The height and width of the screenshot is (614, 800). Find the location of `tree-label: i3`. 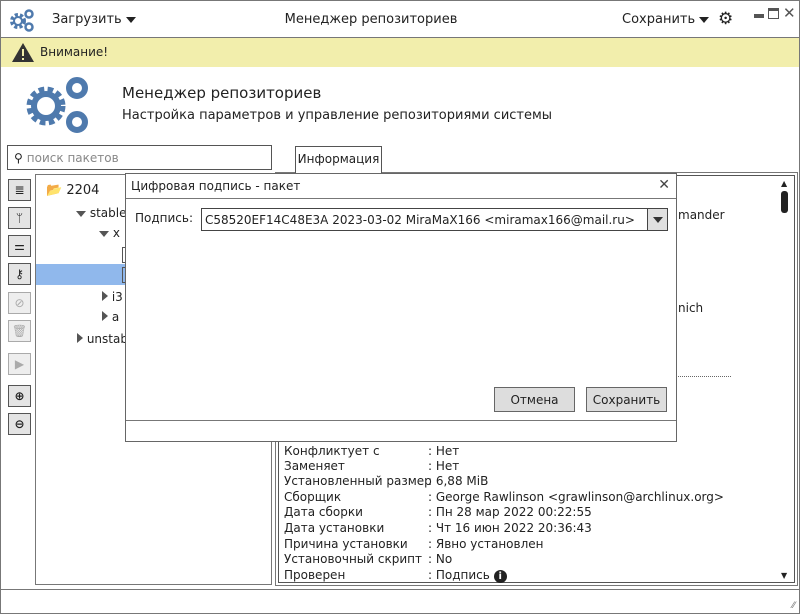

tree-label: i3 is located at coordinates (117, 297).